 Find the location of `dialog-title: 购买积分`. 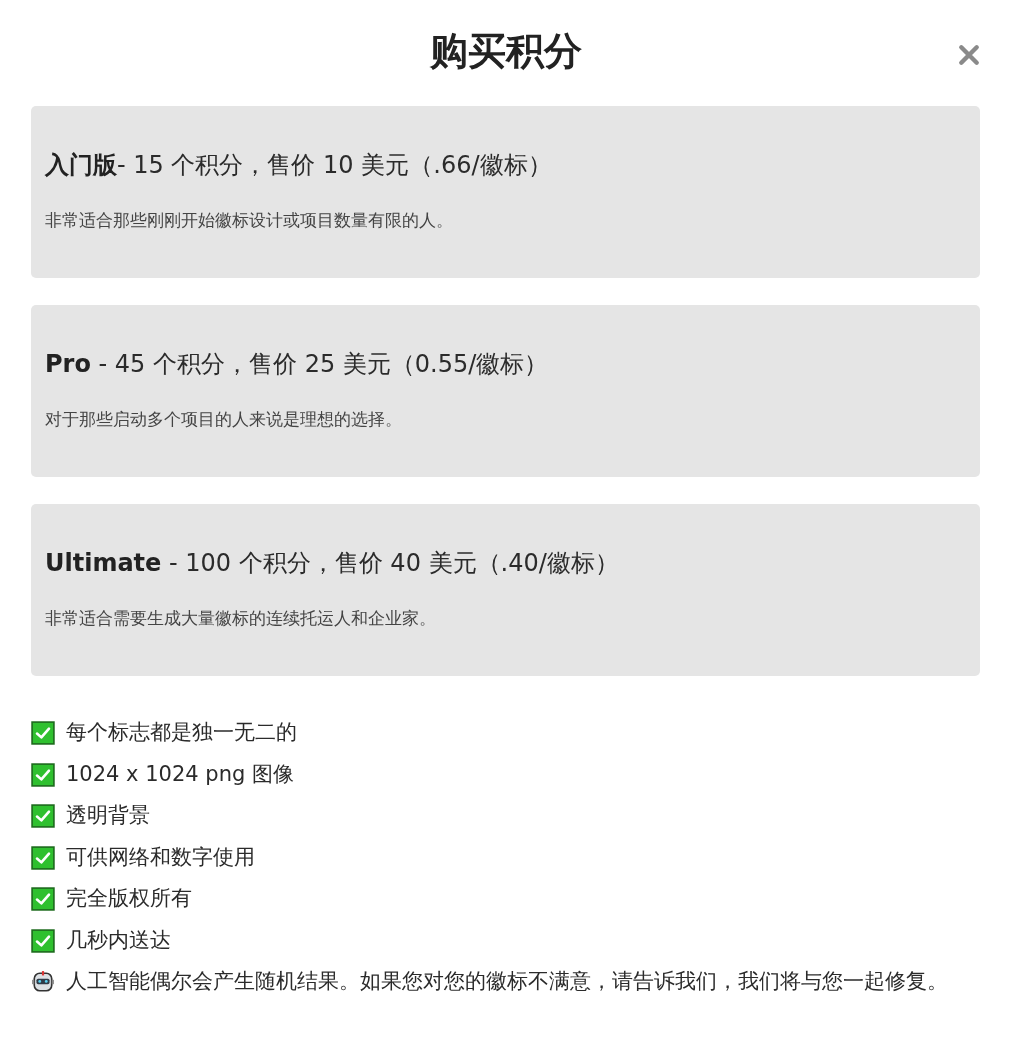

dialog-title: 购买积分 is located at coordinates (505, 51).